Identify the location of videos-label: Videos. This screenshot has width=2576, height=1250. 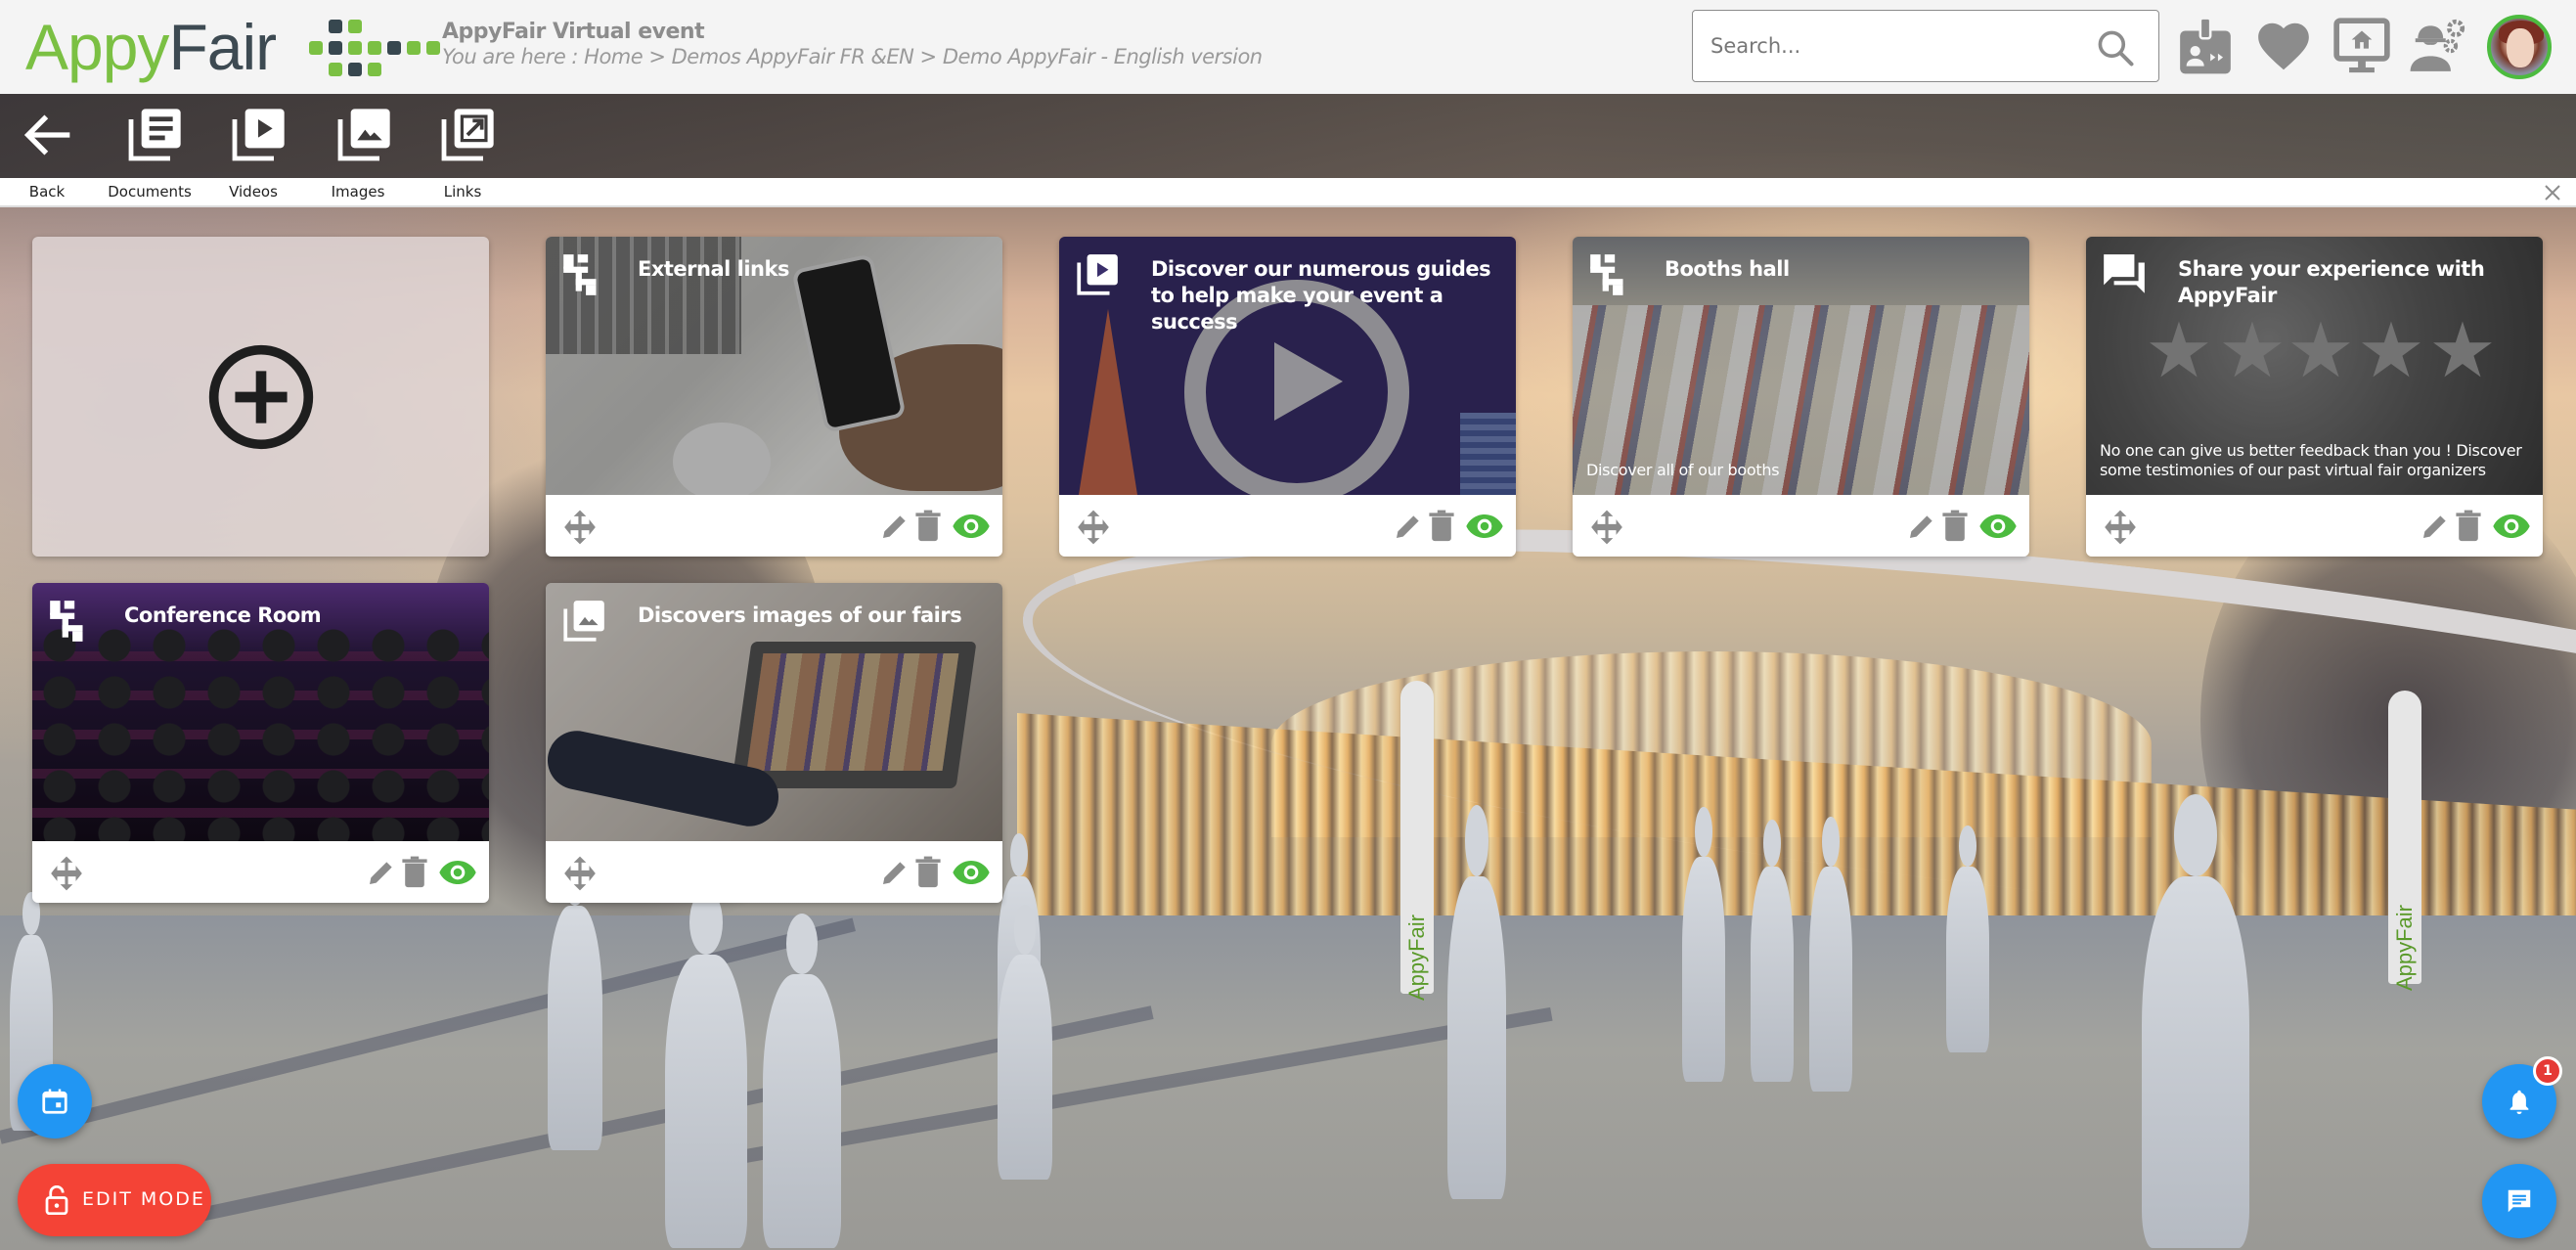
(254, 192).